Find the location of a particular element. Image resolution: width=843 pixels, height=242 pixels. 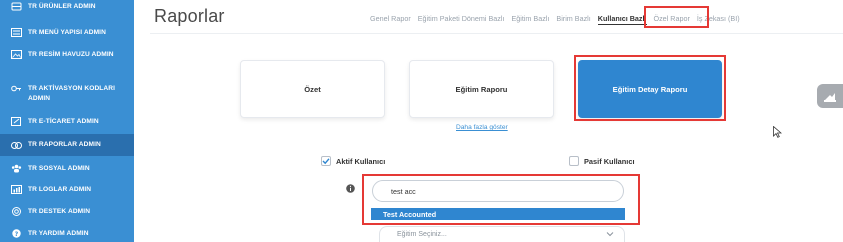

logs-icon is located at coordinates (16, 189).